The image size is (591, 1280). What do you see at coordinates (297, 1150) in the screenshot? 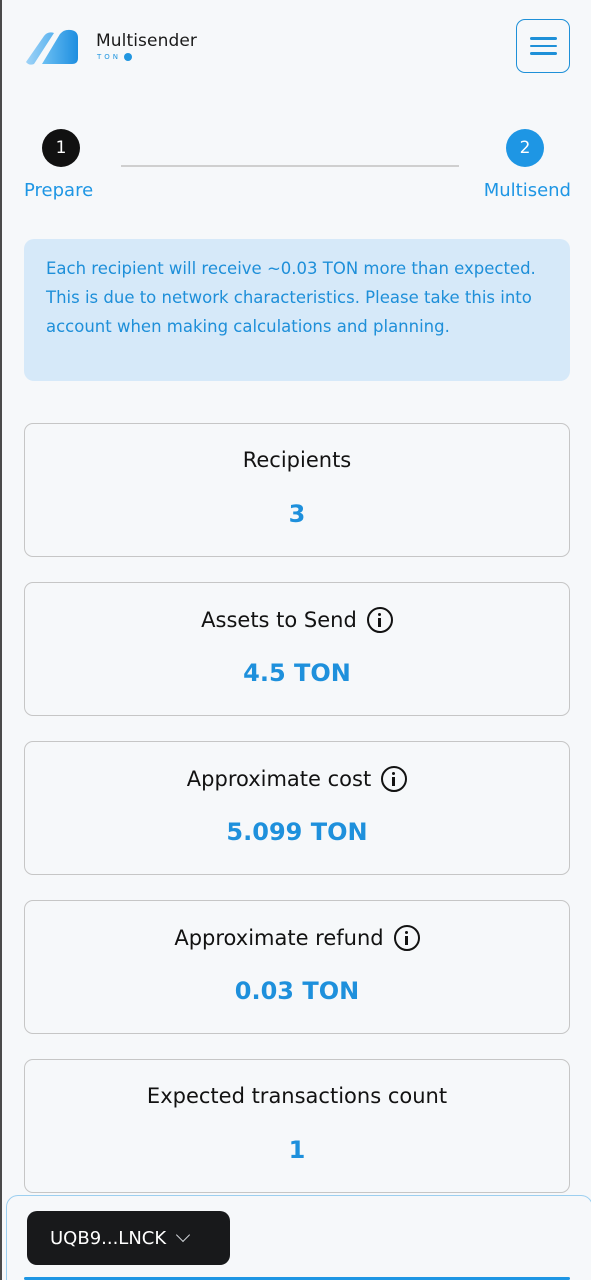
I see `expected-transactions-value: 1` at bounding box center [297, 1150].